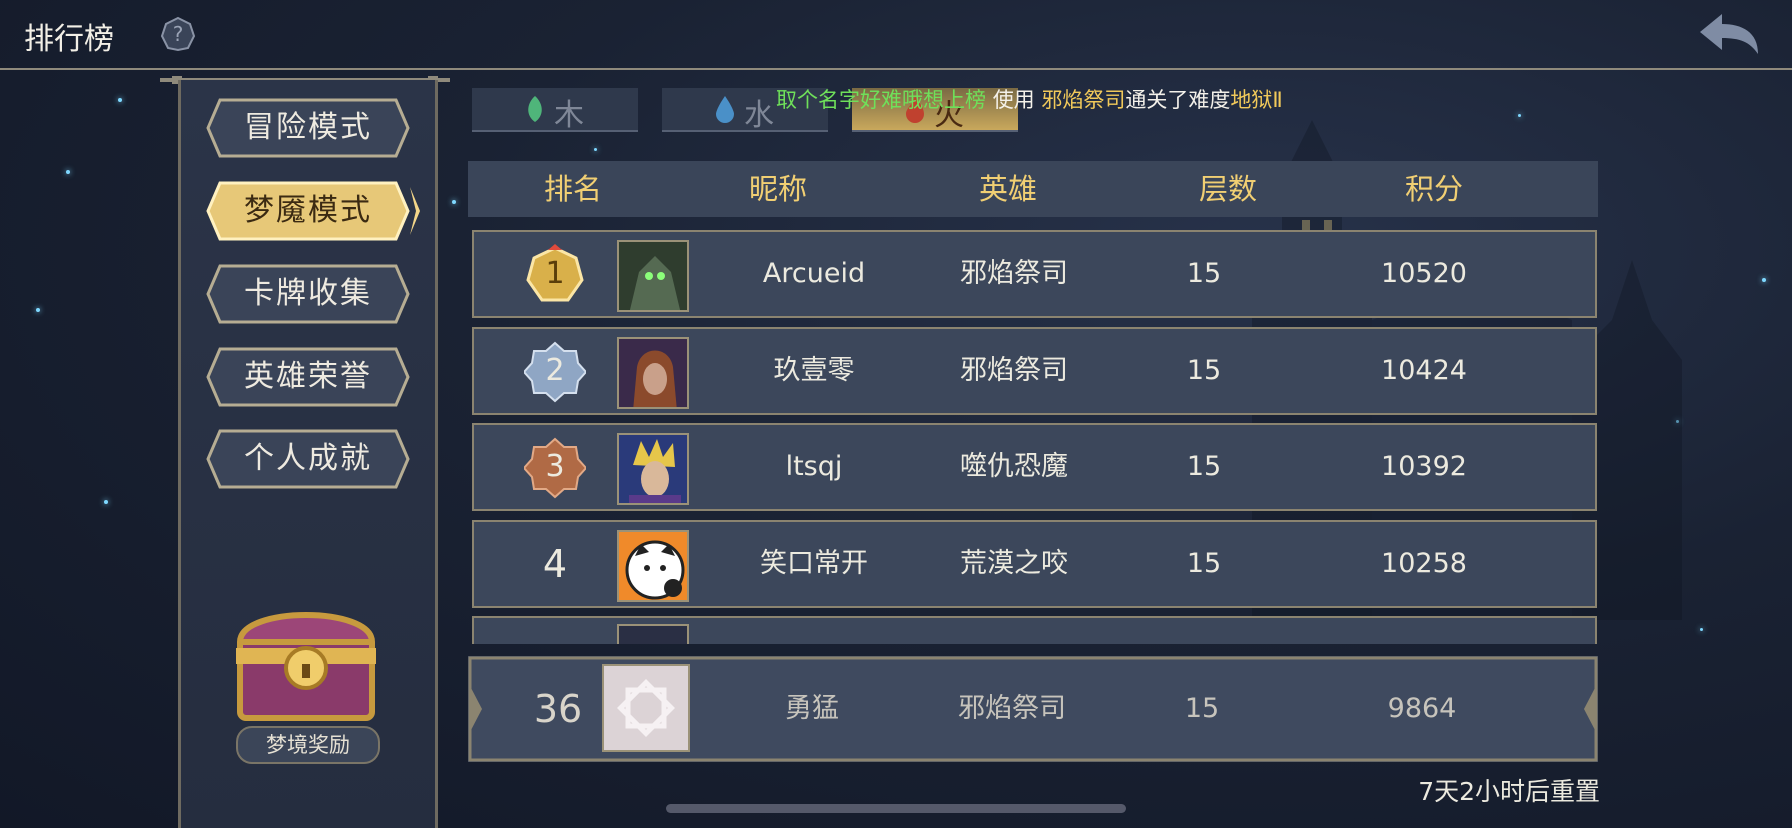  I want to click on rank-number: 3, so click(555, 466).